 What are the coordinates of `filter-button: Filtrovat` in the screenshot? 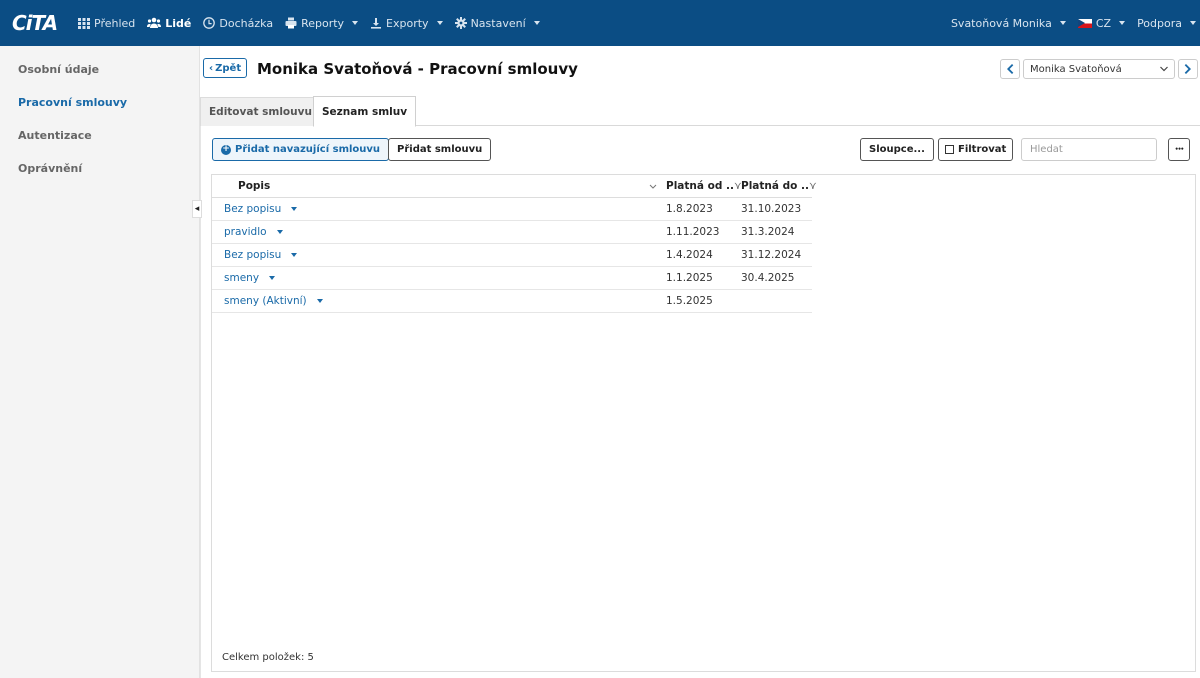 It's located at (976, 149).